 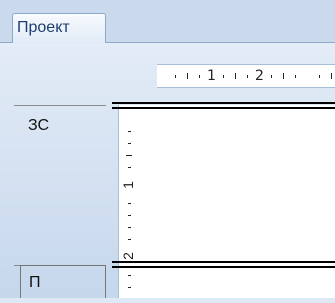 I want to click on horizontal-ruler: 1 2, so click(x=246, y=76).